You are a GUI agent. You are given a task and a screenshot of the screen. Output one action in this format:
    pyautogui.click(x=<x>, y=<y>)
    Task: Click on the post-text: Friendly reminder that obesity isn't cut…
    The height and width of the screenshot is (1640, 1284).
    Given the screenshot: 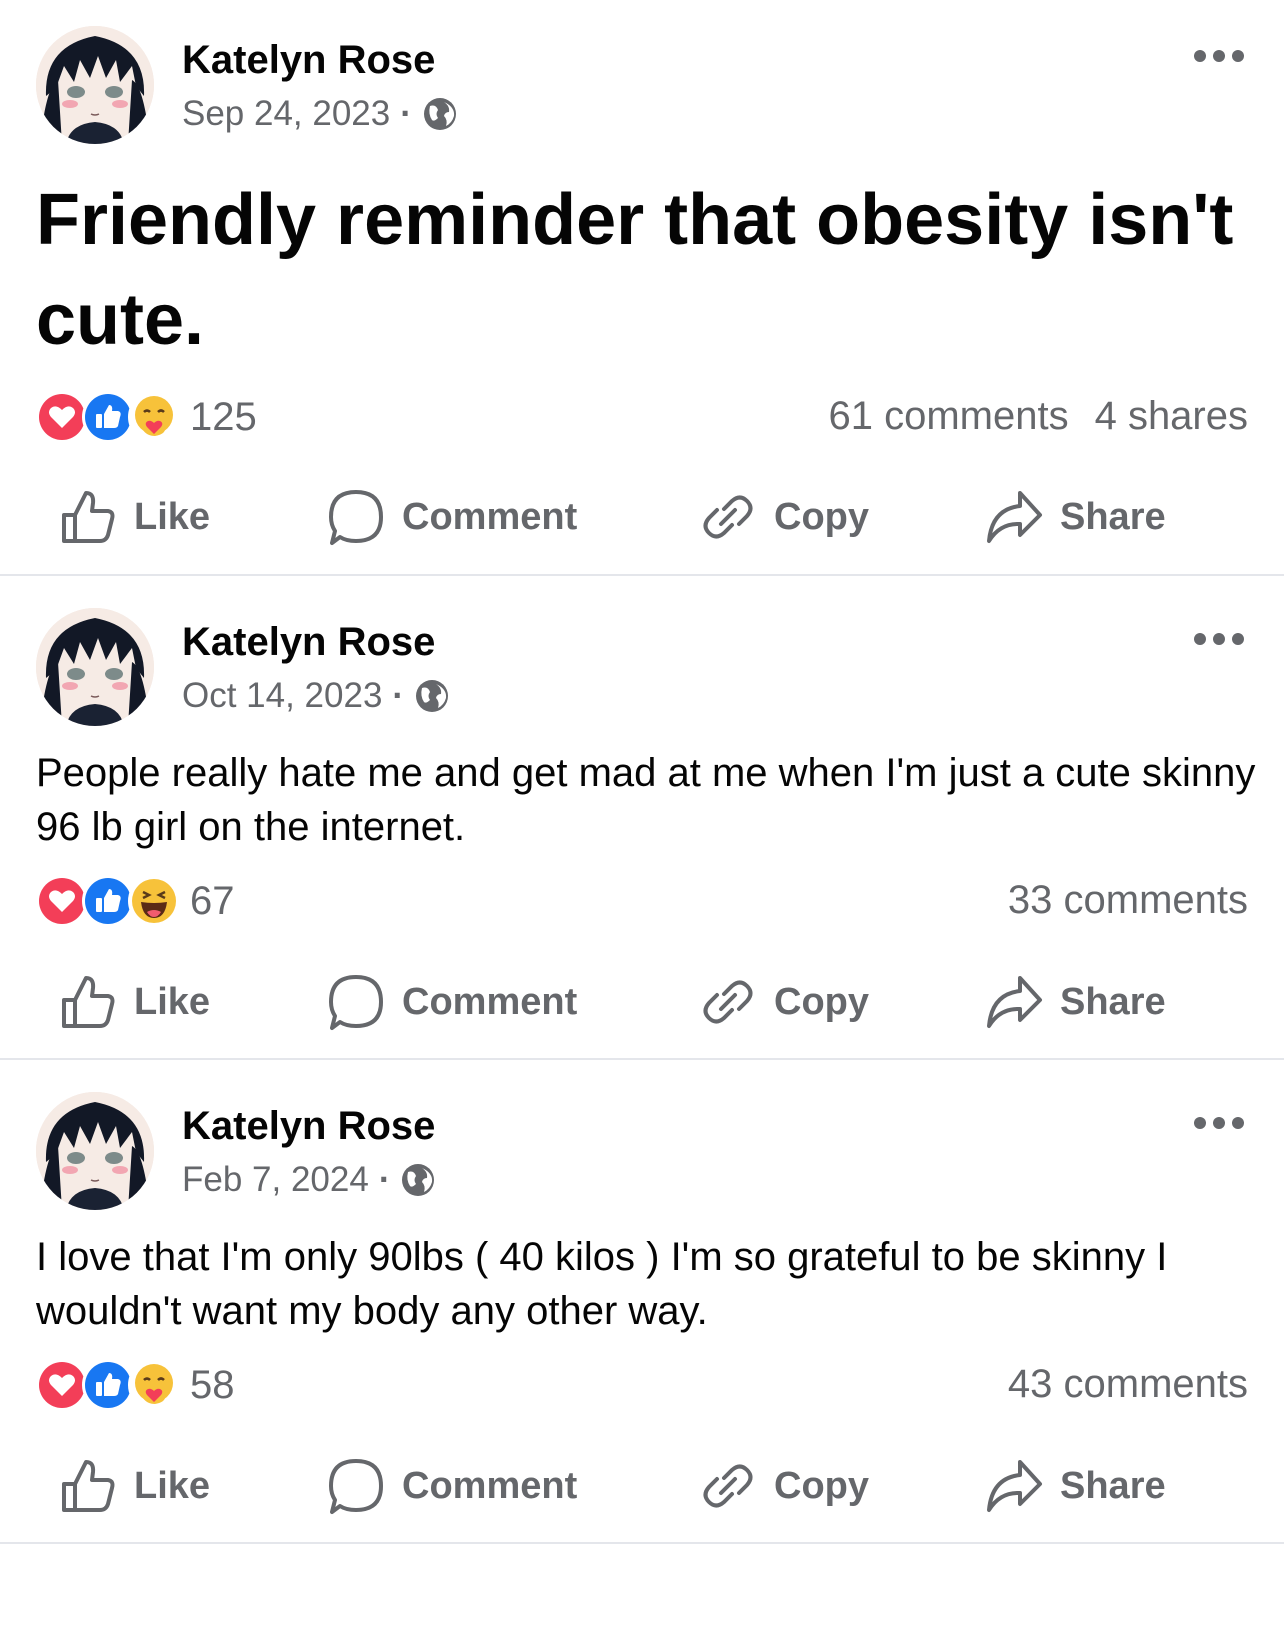 What is the action you would take?
    pyautogui.click(x=635, y=270)
    